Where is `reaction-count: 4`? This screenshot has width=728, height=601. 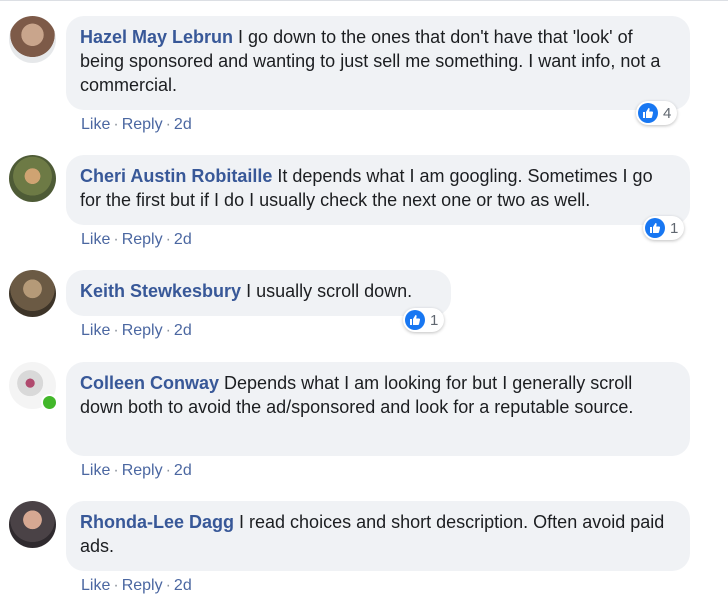 reaction-count: 4 is located at coordinates (657, 113).